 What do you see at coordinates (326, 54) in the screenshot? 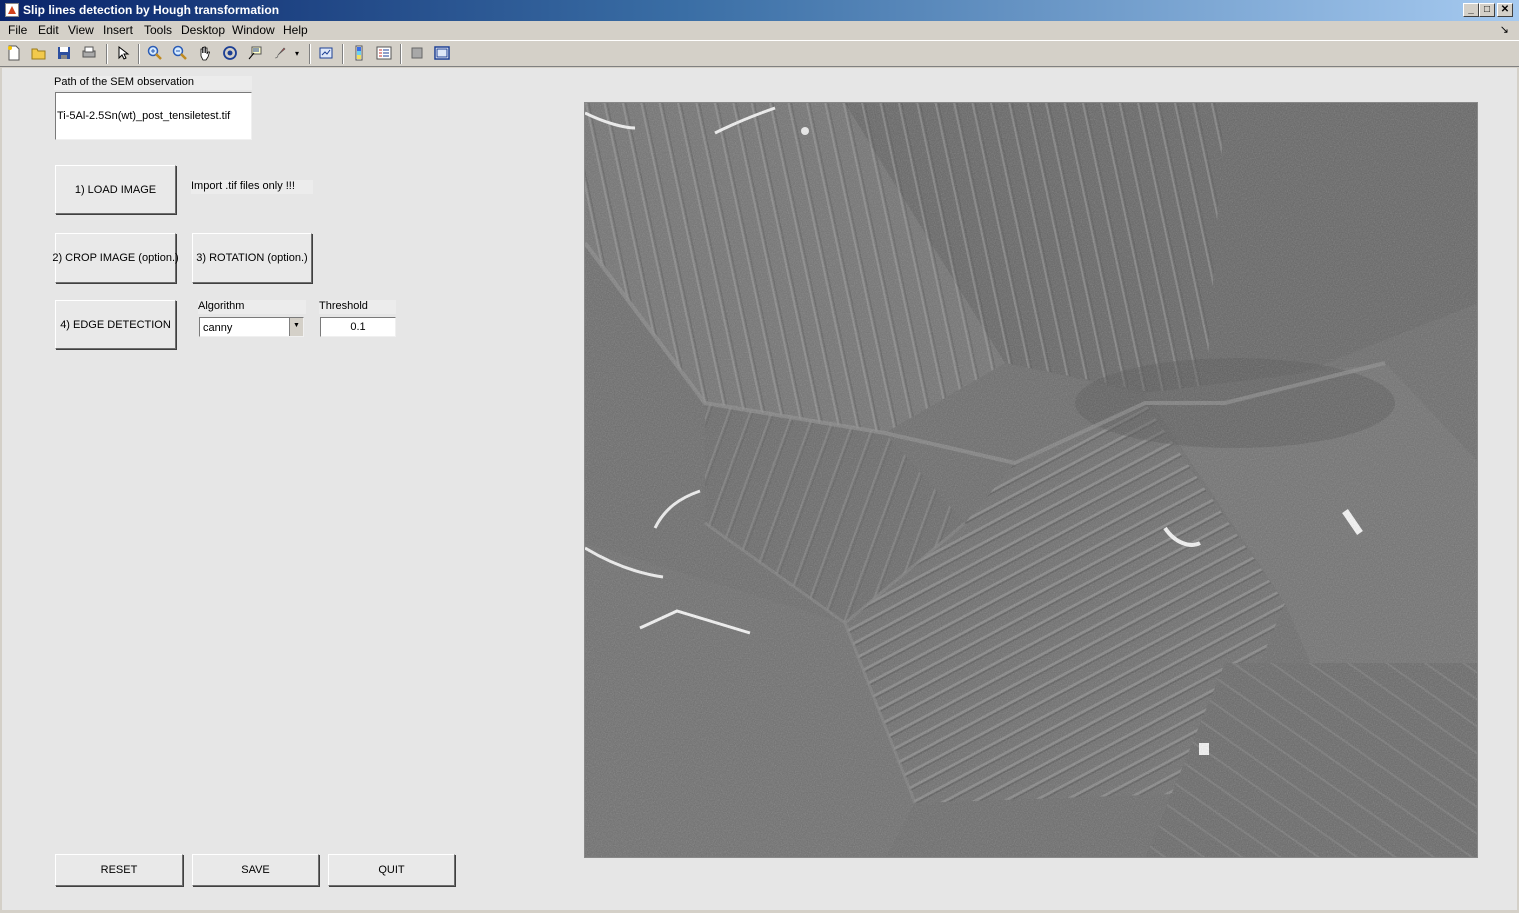
I see `link-plot-icon` at bounding box center [326, 54].